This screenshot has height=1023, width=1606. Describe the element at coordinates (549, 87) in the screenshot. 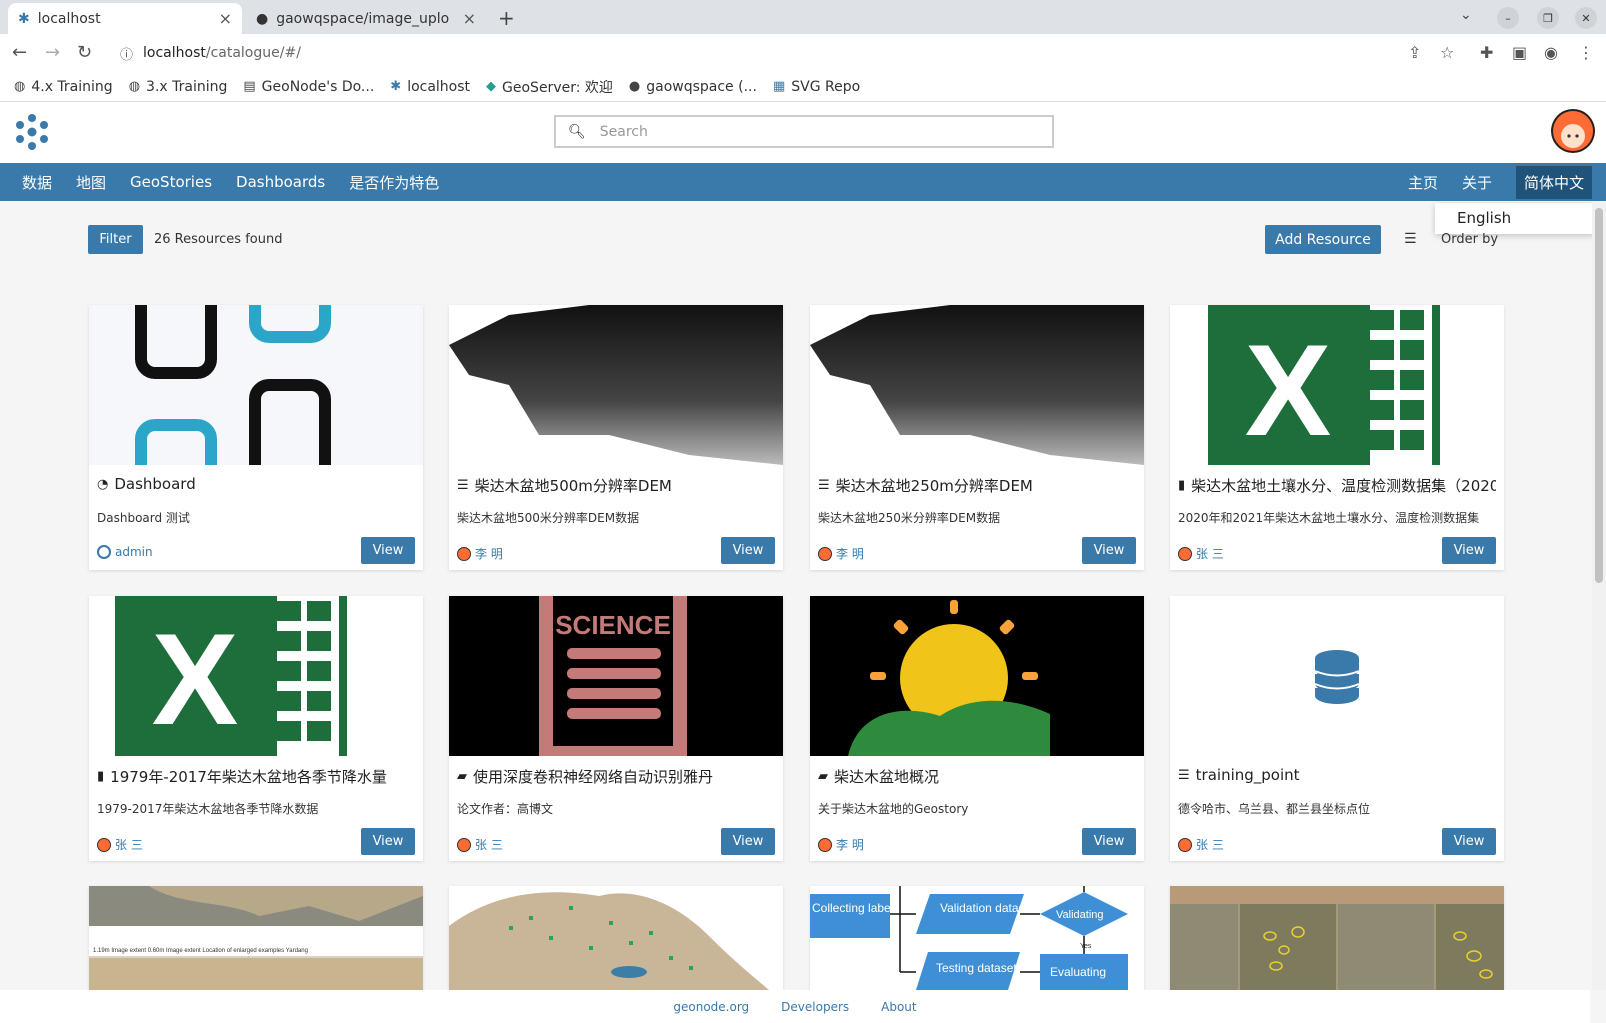

I see `bookmark-item: ◆ GeoServer: 欢迎` at that location.